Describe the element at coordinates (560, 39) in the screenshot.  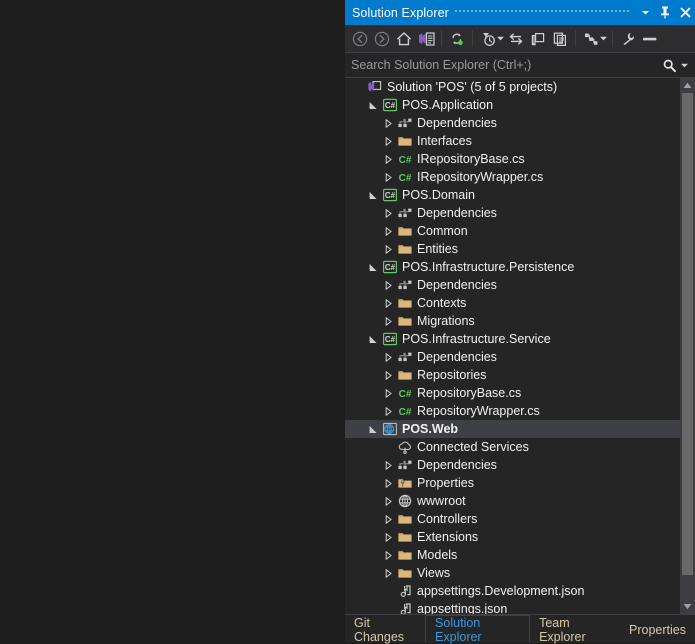
I see `show-all-files-icon` at that location.